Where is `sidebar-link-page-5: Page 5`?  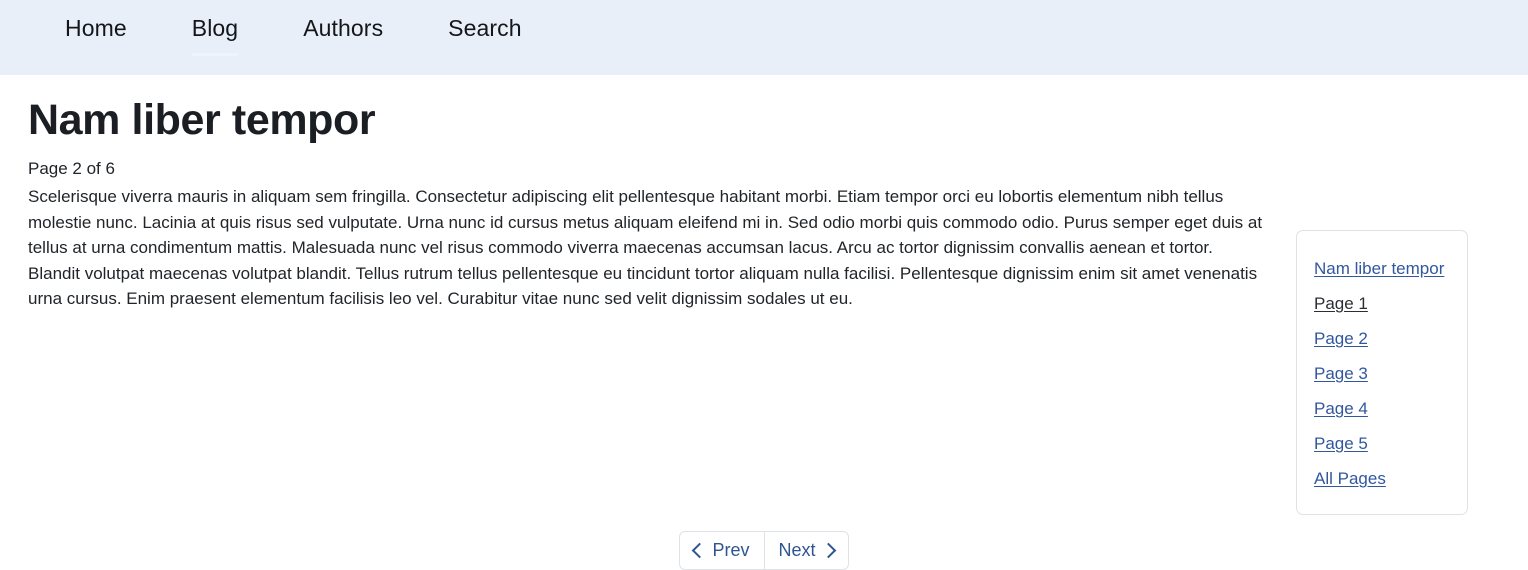 sidebar-link-page-5: Page 5 is located at coordinates (1341, 443).